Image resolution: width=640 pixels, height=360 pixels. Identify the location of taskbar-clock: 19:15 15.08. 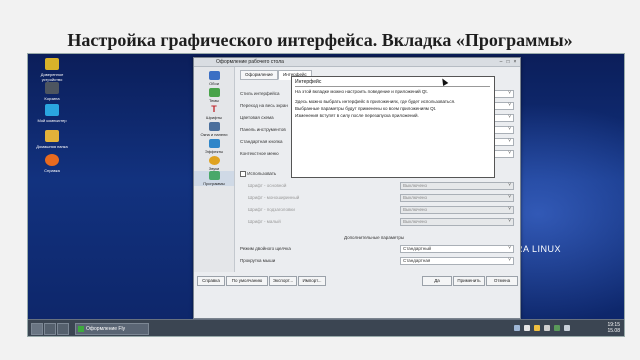
(613, 328).